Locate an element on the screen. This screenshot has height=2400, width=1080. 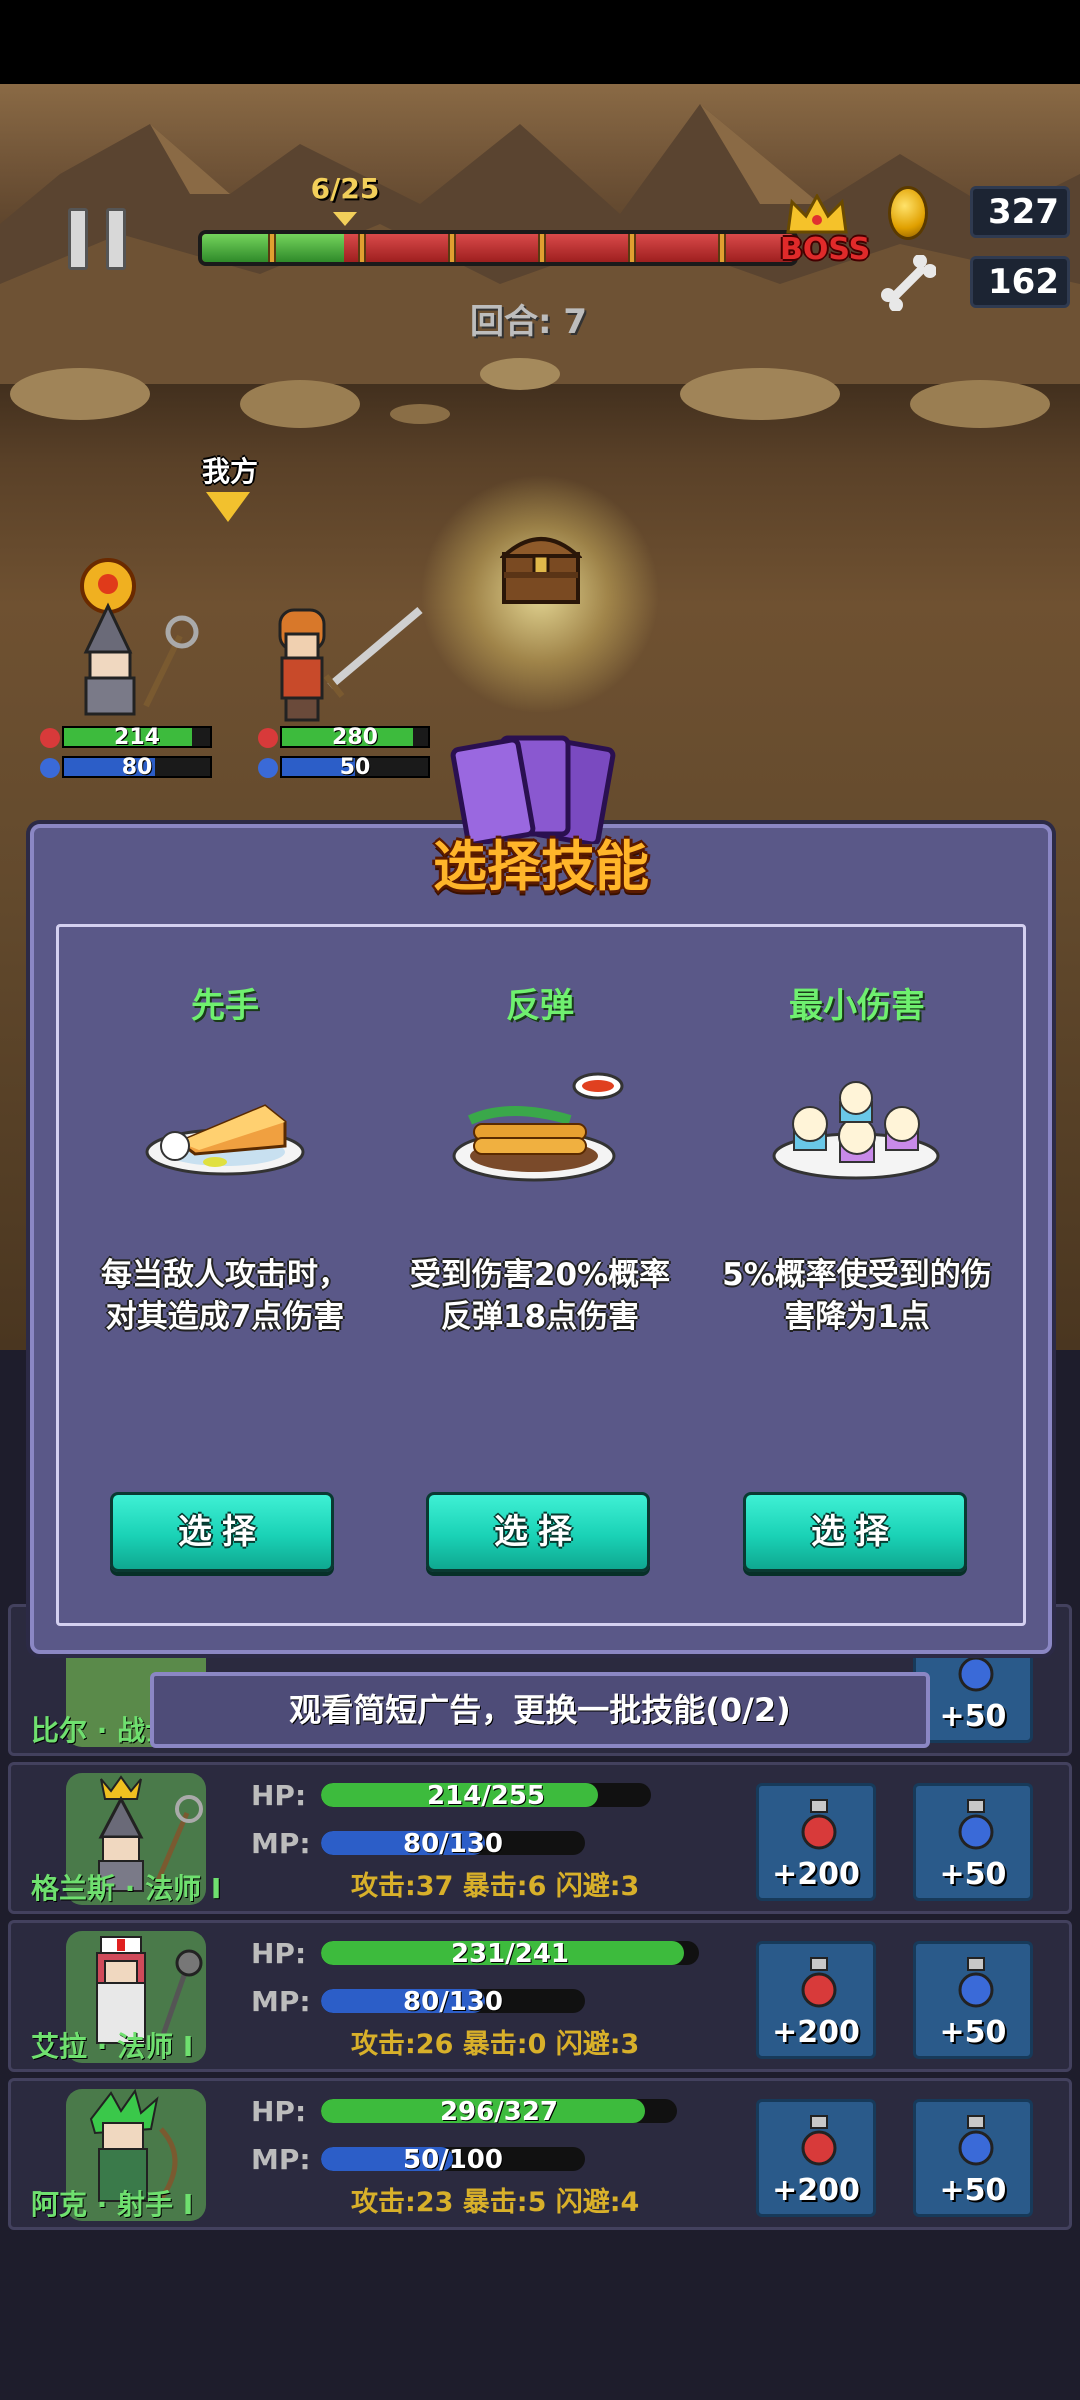
mp-bar: 50/100 is located at coordinates (453, 2159).